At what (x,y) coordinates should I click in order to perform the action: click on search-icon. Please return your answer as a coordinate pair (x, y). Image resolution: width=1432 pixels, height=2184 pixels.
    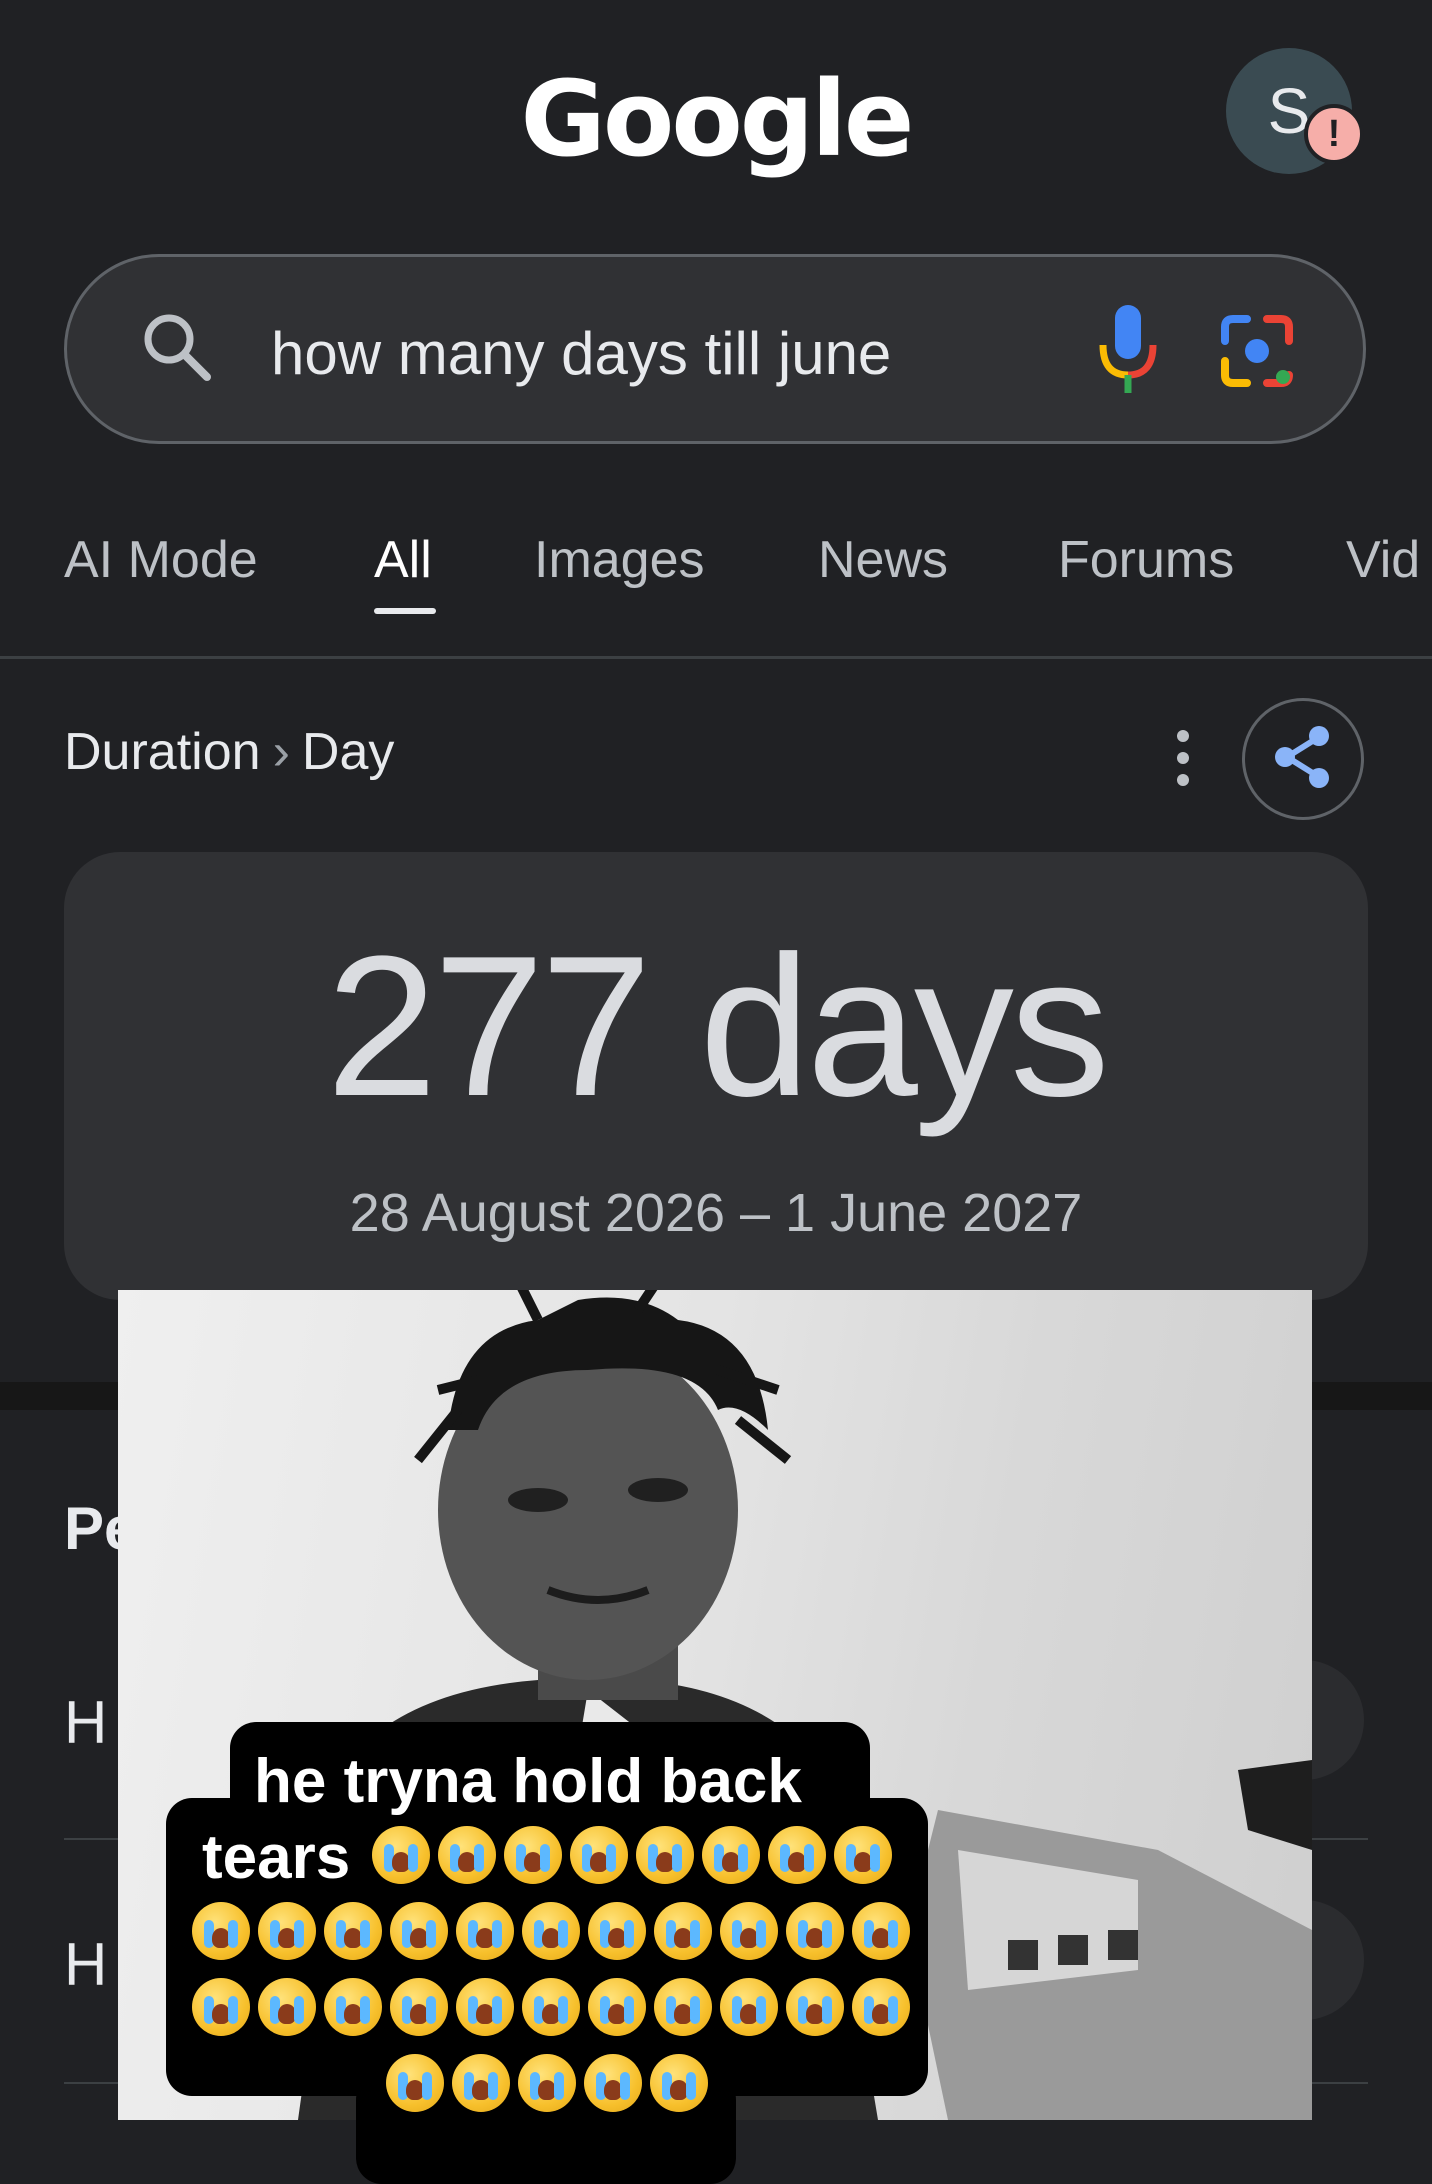
    Looking at the image, I should click on (177, 349).